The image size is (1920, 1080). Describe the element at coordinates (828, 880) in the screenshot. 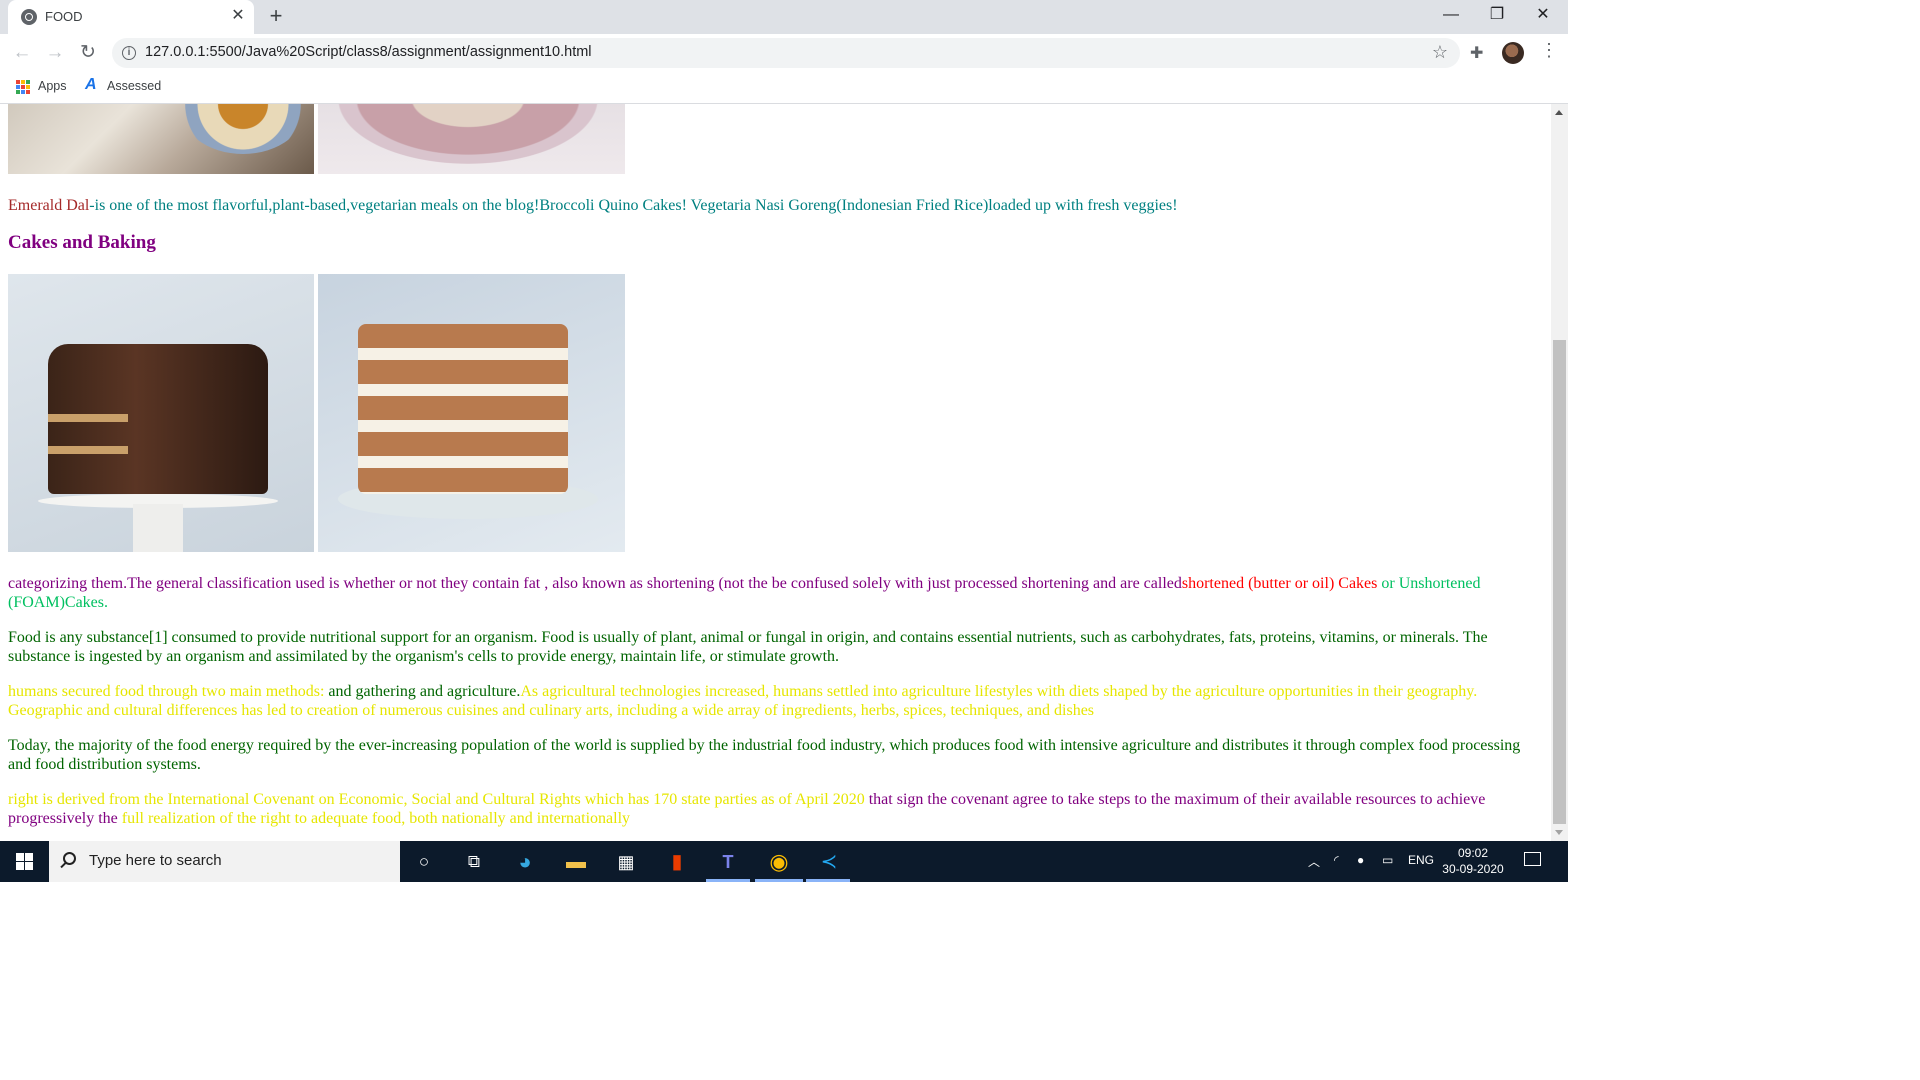

I see `vscode-active-indicator` at that location.